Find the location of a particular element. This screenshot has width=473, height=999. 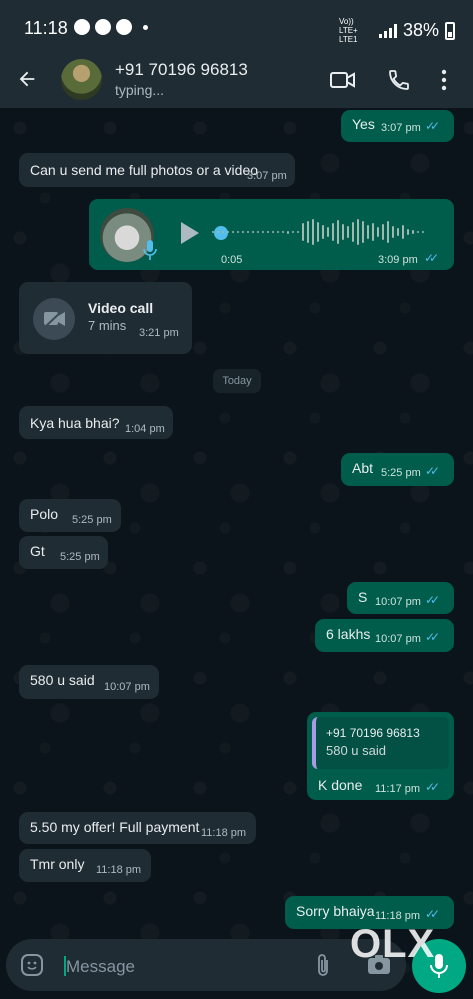

attach-icon is located at coordinates (323, 968).